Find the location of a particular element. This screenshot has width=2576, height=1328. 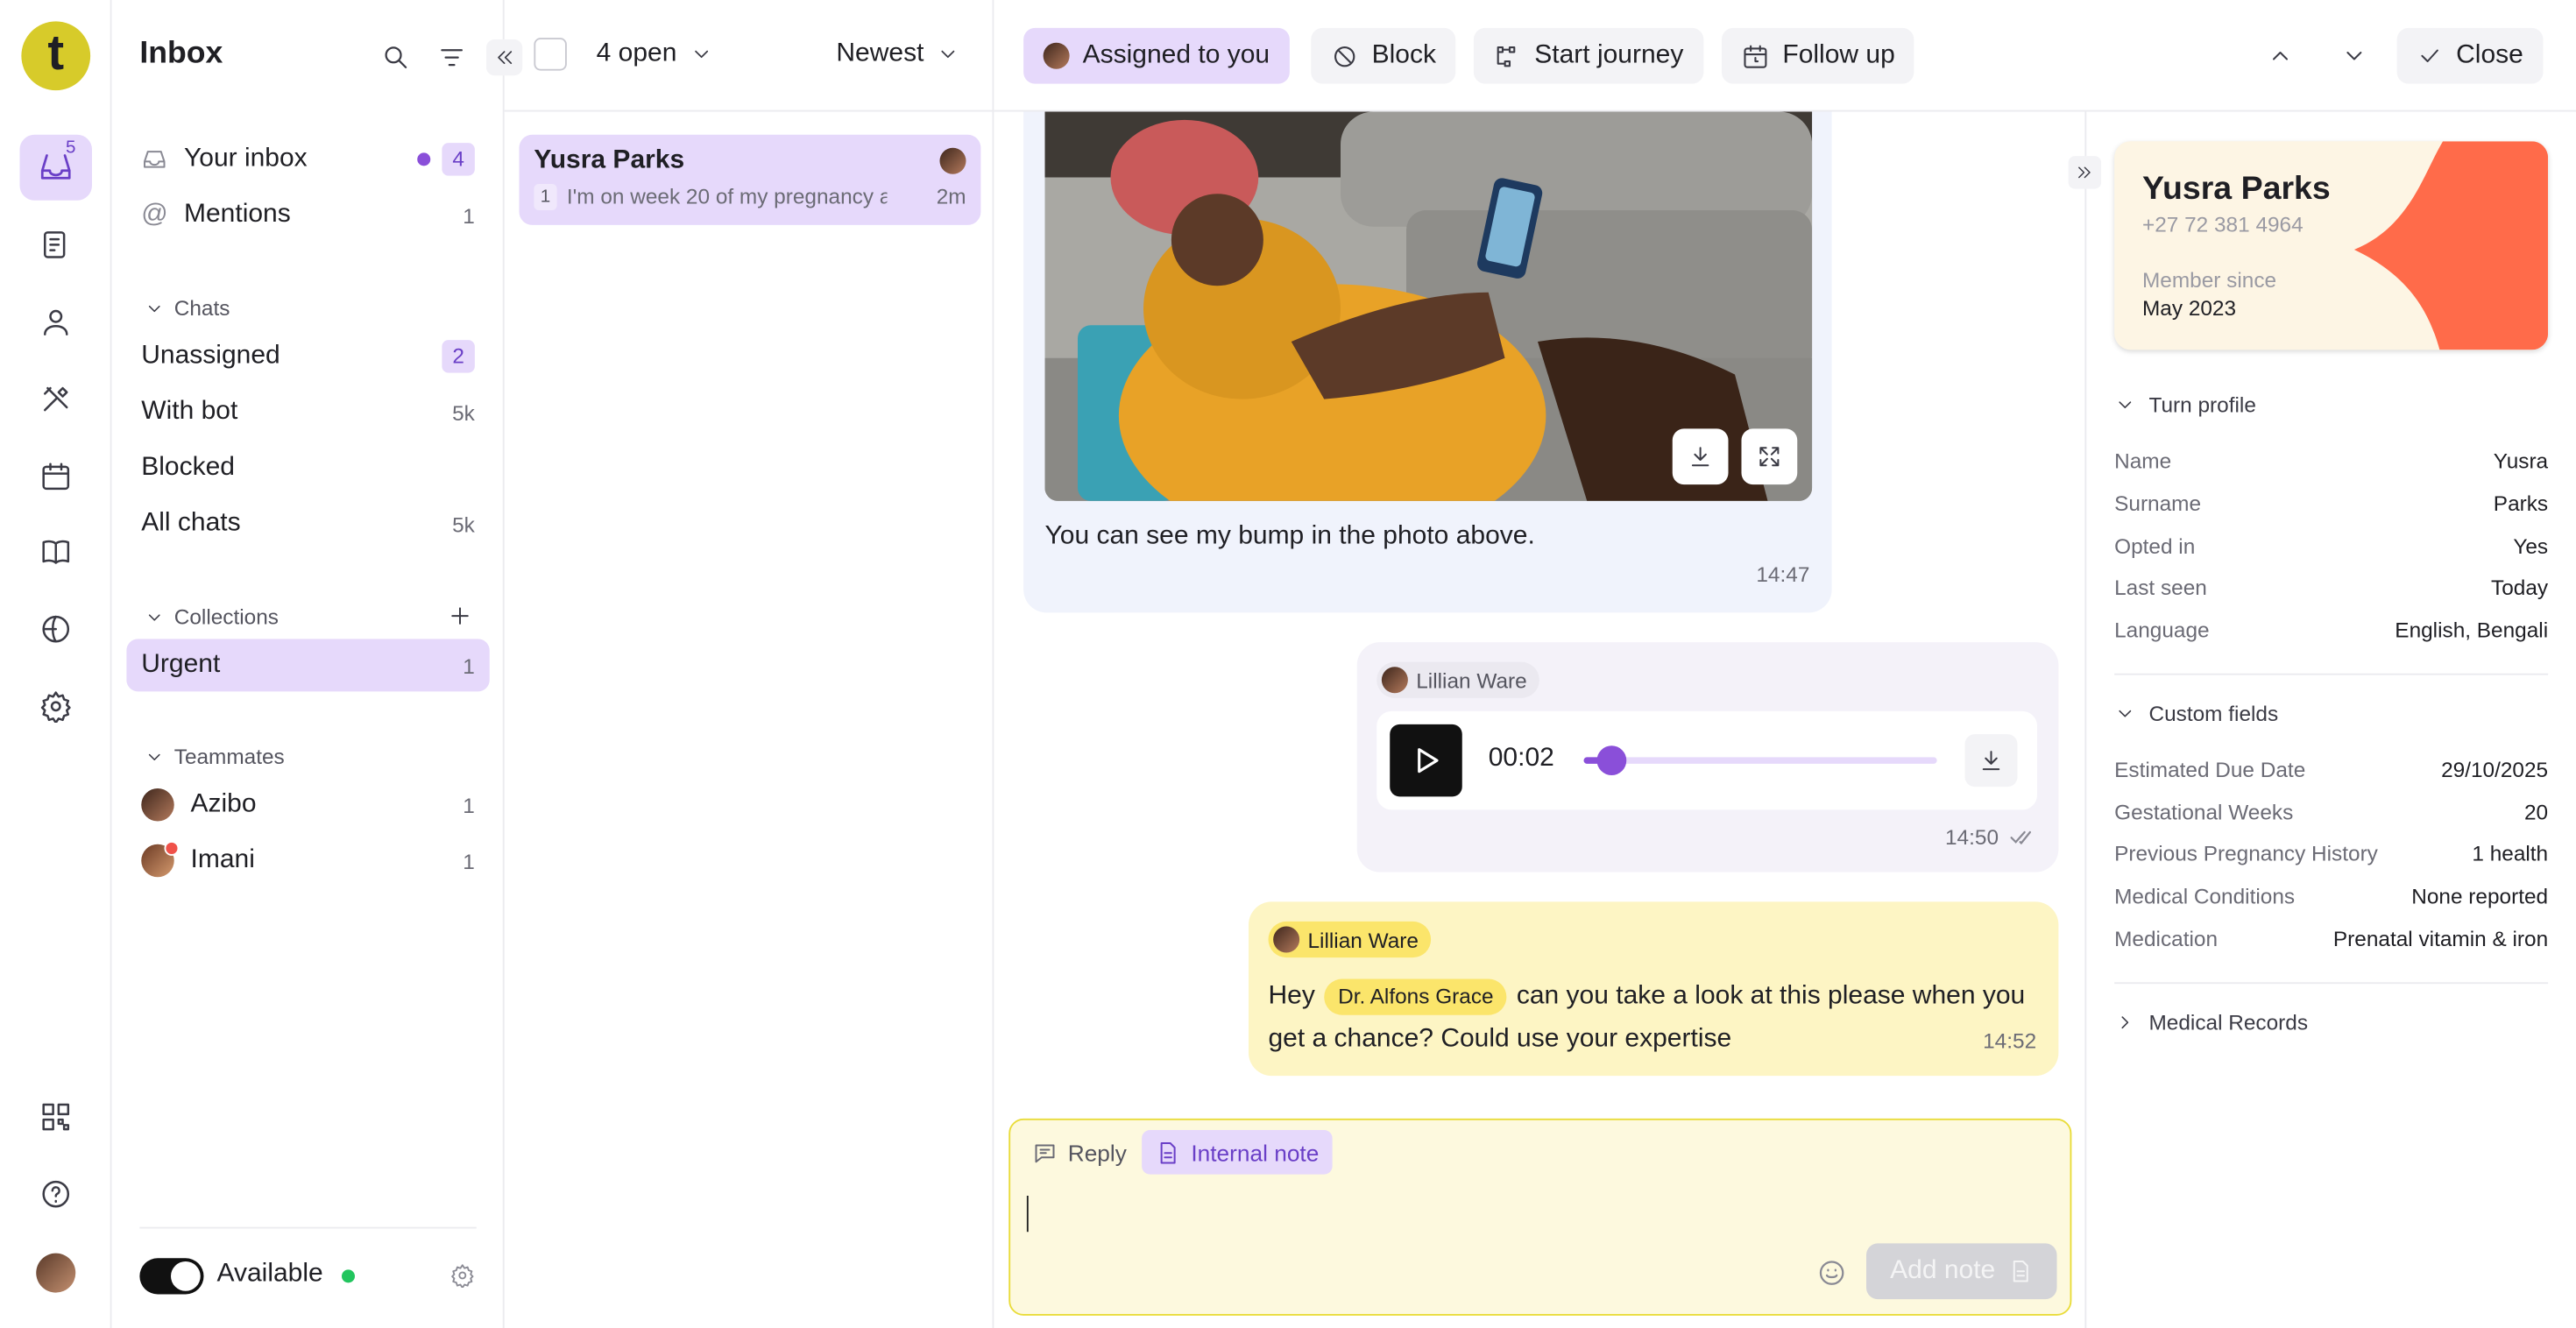

gear-icon is located at coordinates (462, 1276).